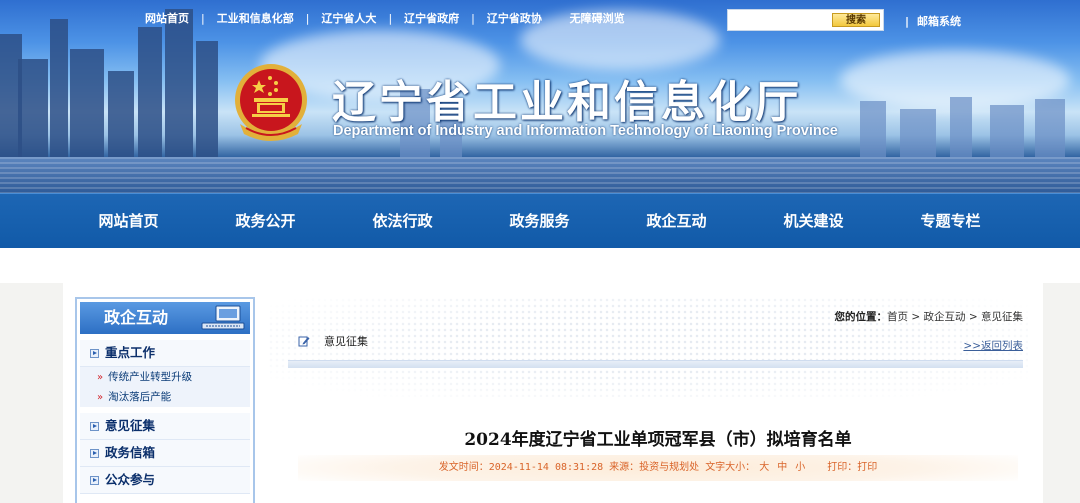 The height and width of the screenshot is (503, 1080). I want to click on breadcrumb-opinions: 意见征集, so click(1002, 317).